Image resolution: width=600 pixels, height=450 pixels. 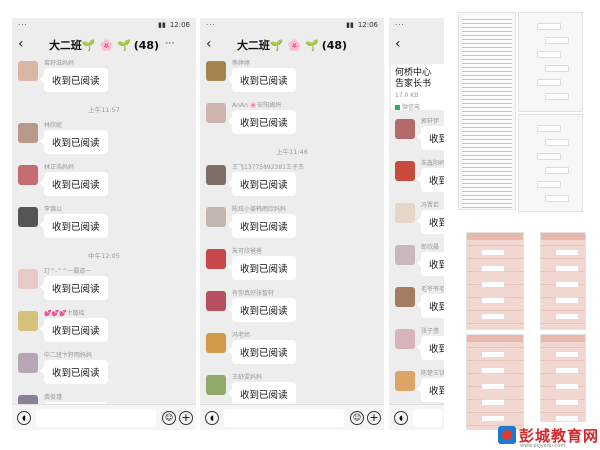 I want to click on sender-nickname: AnAn 🌸安阳姆妈, so click(x=257, y=105).